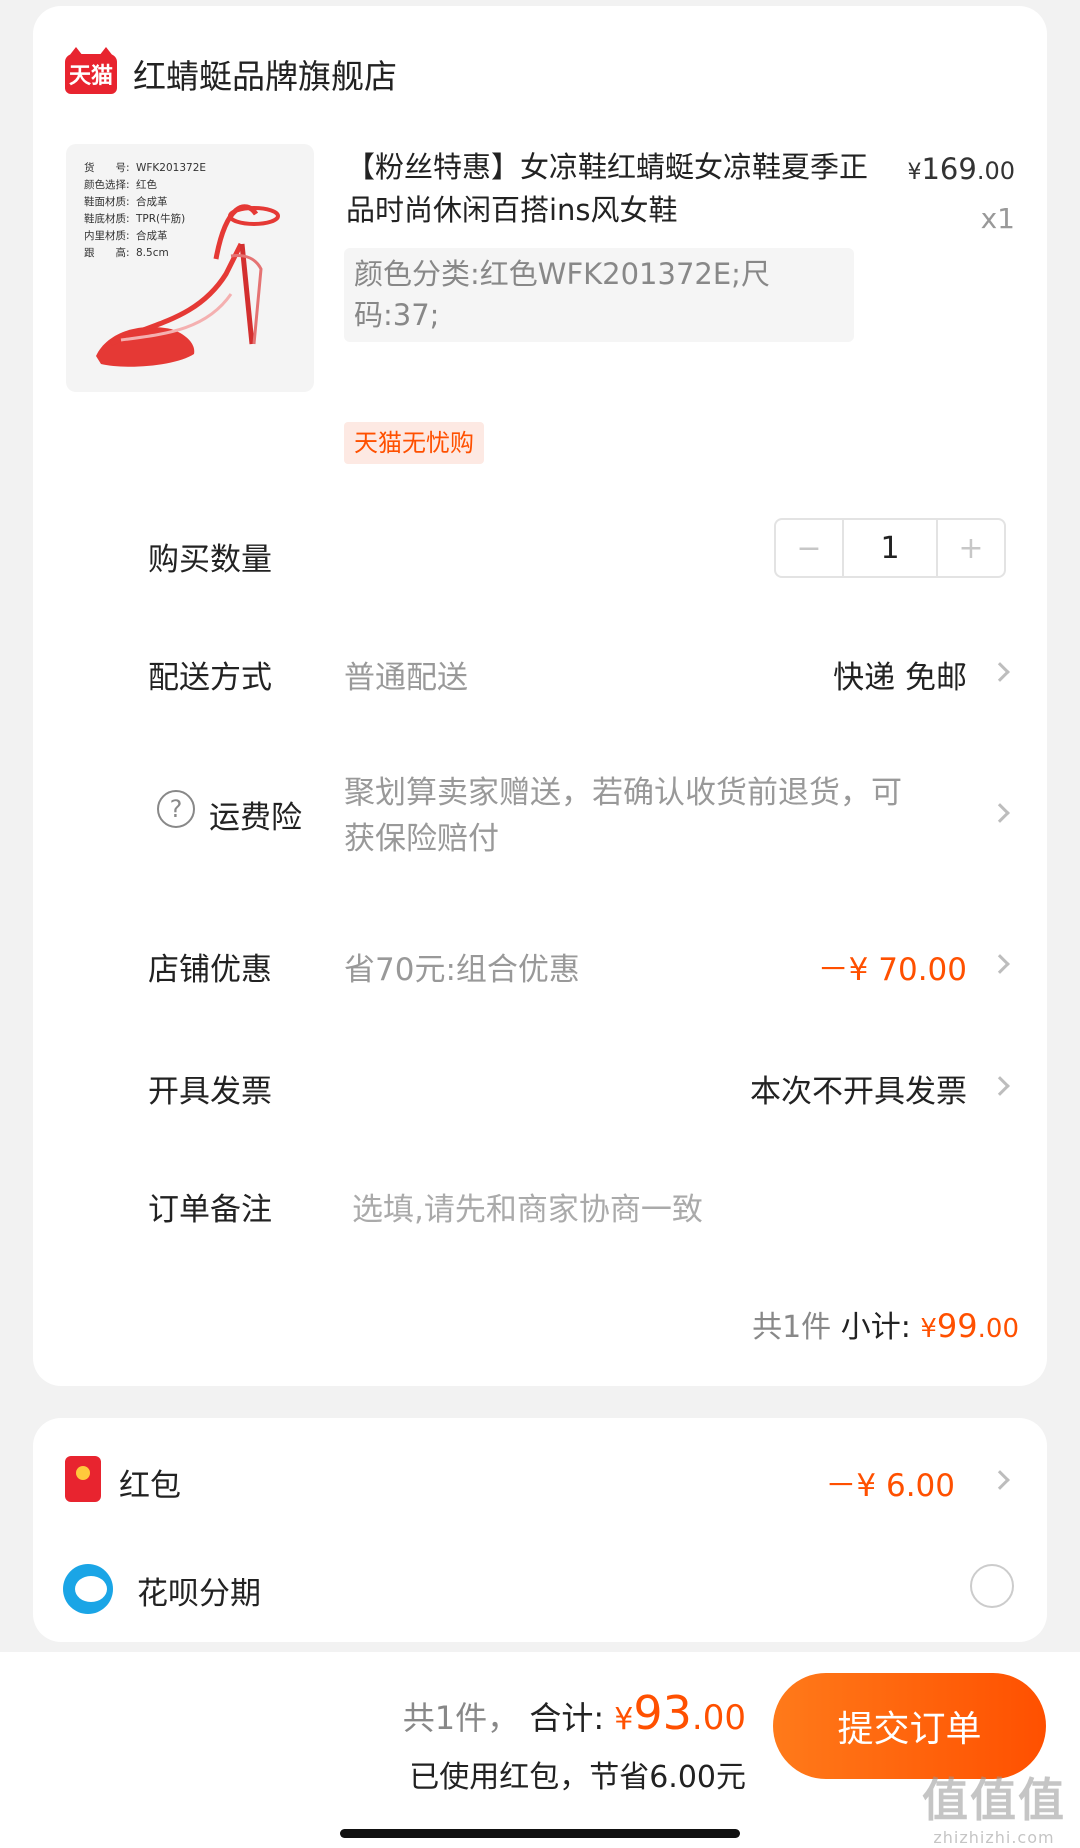 The width and height of the screenshot is (1080, 1848). What do you see at coordinates (210, 1092) in the screenshot?
I see `invoice-label: 开具发票` at bounding box center [210, 1092].